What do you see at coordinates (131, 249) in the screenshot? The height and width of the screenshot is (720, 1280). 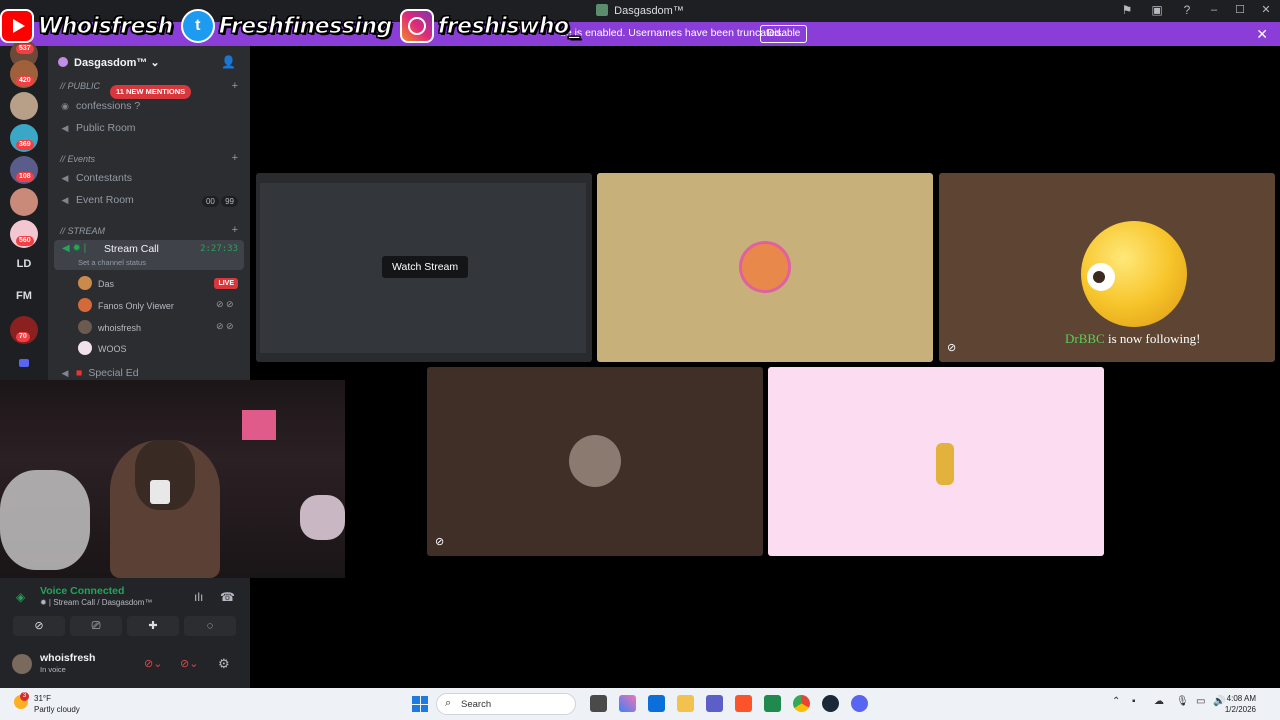 I see `channel-name: Stream Call` at bounding box center [131, 249].